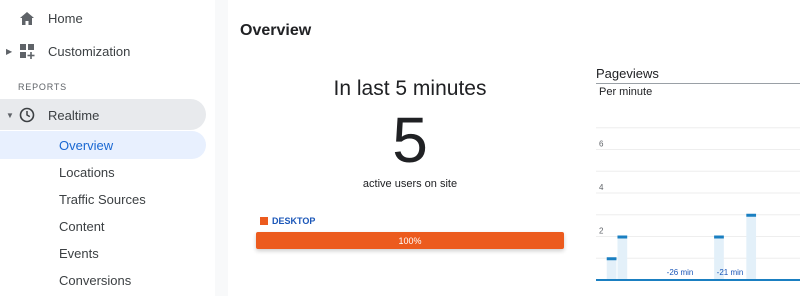 The width and height of the screenshot is (800, 296). What do you see at coordinates (87, 172) in the screenshot?
I see `sidebar-item-label: Locations` at bounding box center [87, 172].